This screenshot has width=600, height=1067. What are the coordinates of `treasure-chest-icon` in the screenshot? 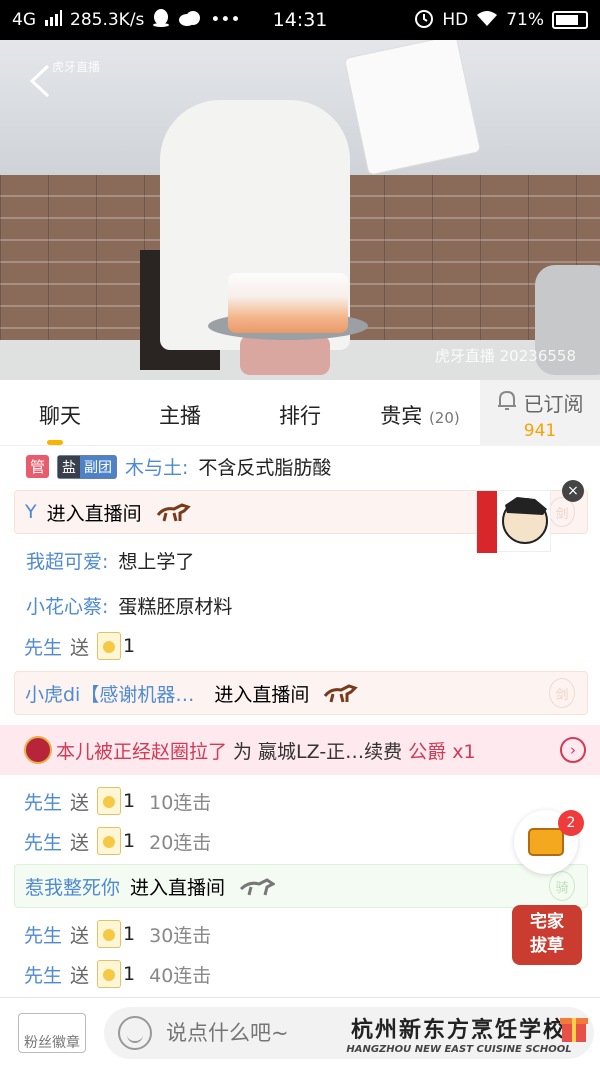 It's located at (546, 842).